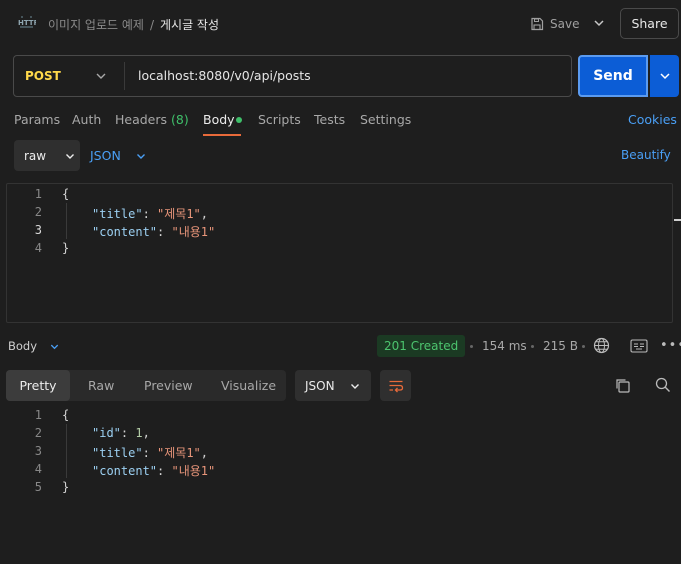  Describe the element at coordinates (168, 385) in the screenshot. I see `tab-preview: Preview` at that location.